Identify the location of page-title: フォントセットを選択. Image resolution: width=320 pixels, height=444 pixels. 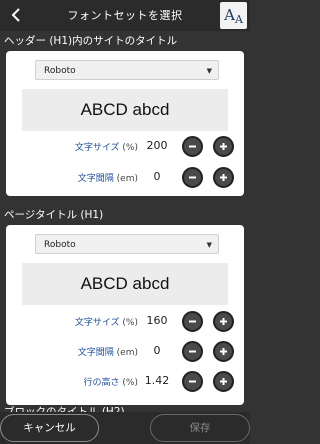
(125, 15).